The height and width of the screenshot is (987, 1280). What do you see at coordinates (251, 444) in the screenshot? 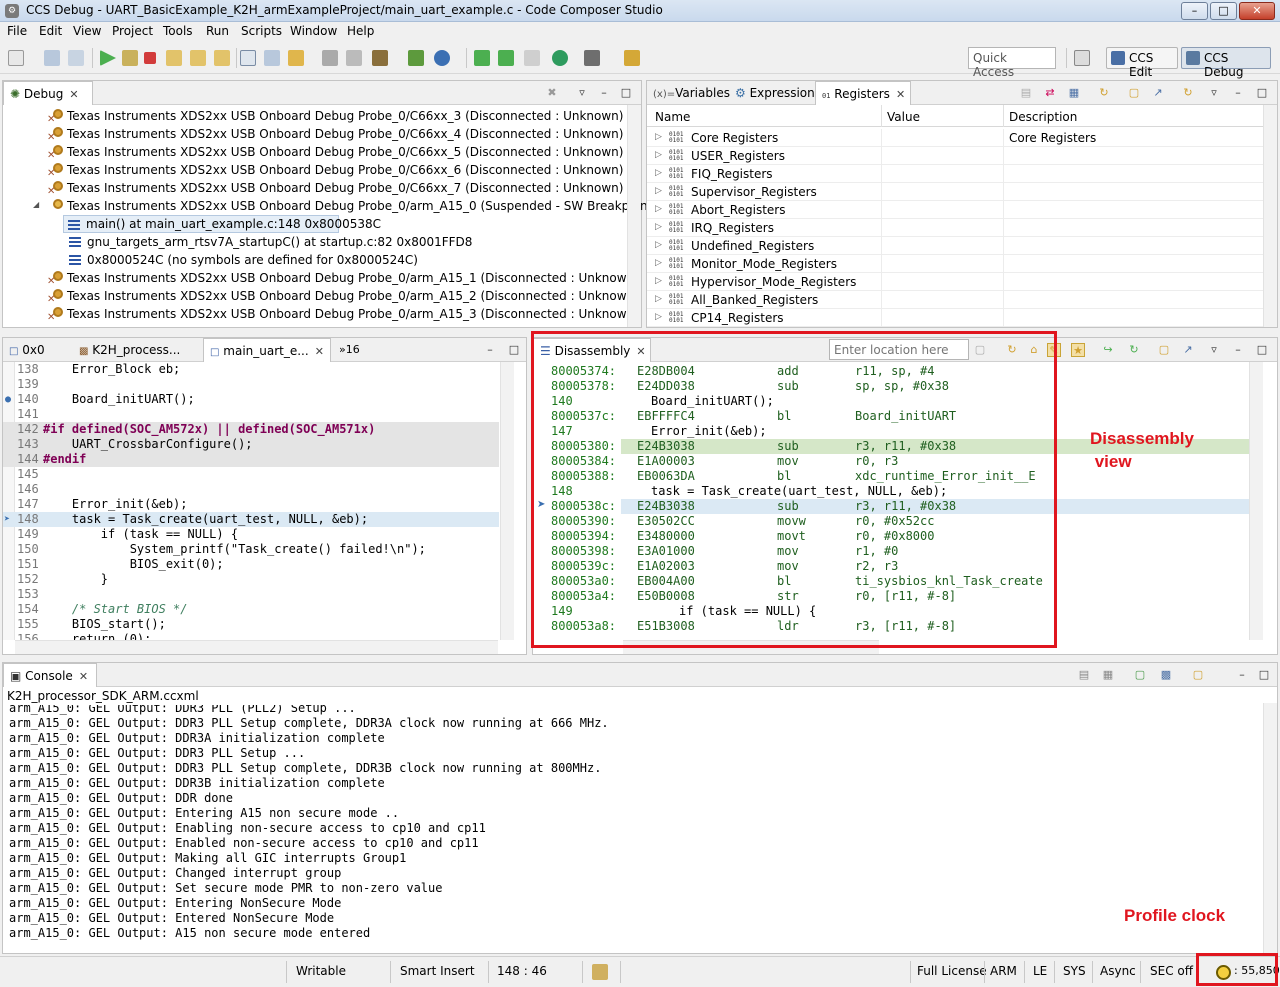
I see `code-line: 143 UART_CrossbarConfigure();` at bounding box center [251, 444].